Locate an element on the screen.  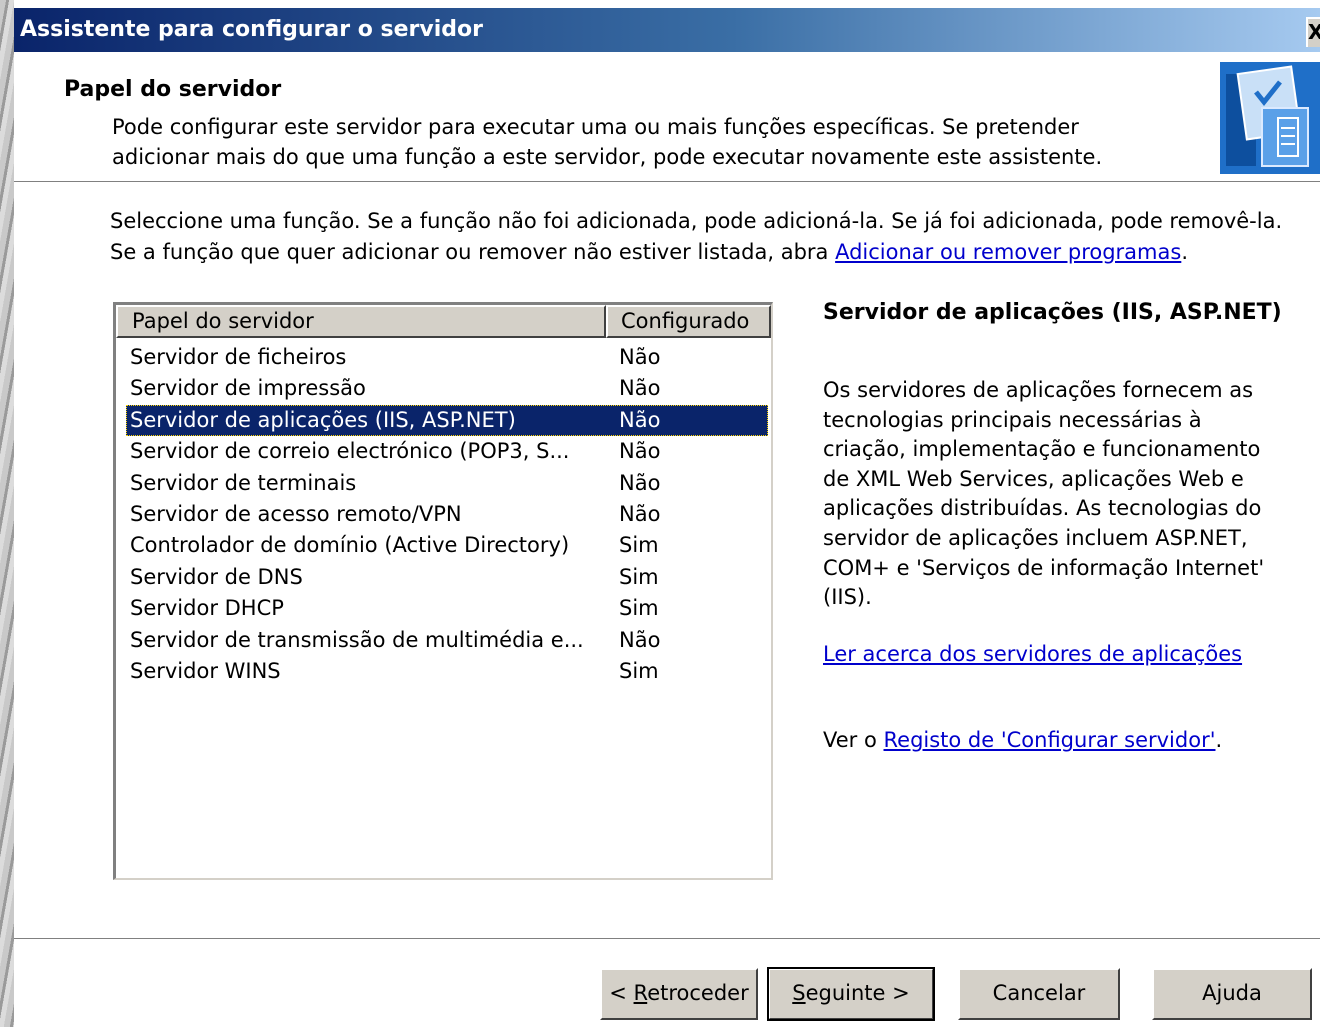
log-prefix: Ver o is located at coordinates (853, 740).